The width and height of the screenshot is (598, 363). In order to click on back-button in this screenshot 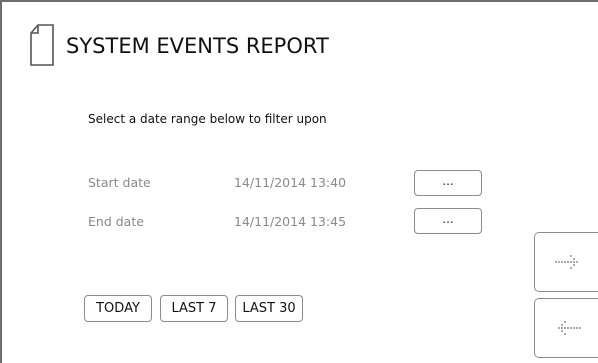, I will do `click(566, 328)`.